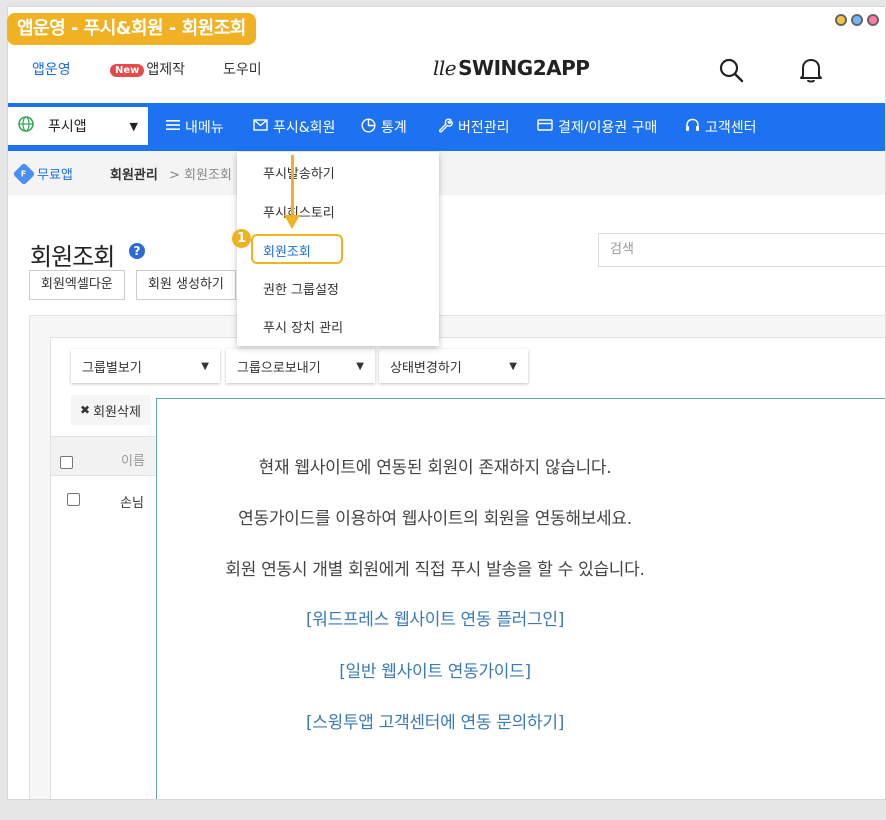 This screenshot has height=820, width=886. Describe the element at coordinates (721, 127) in the screenshot. I see `menu-customer-center: 고객센터` at that location.